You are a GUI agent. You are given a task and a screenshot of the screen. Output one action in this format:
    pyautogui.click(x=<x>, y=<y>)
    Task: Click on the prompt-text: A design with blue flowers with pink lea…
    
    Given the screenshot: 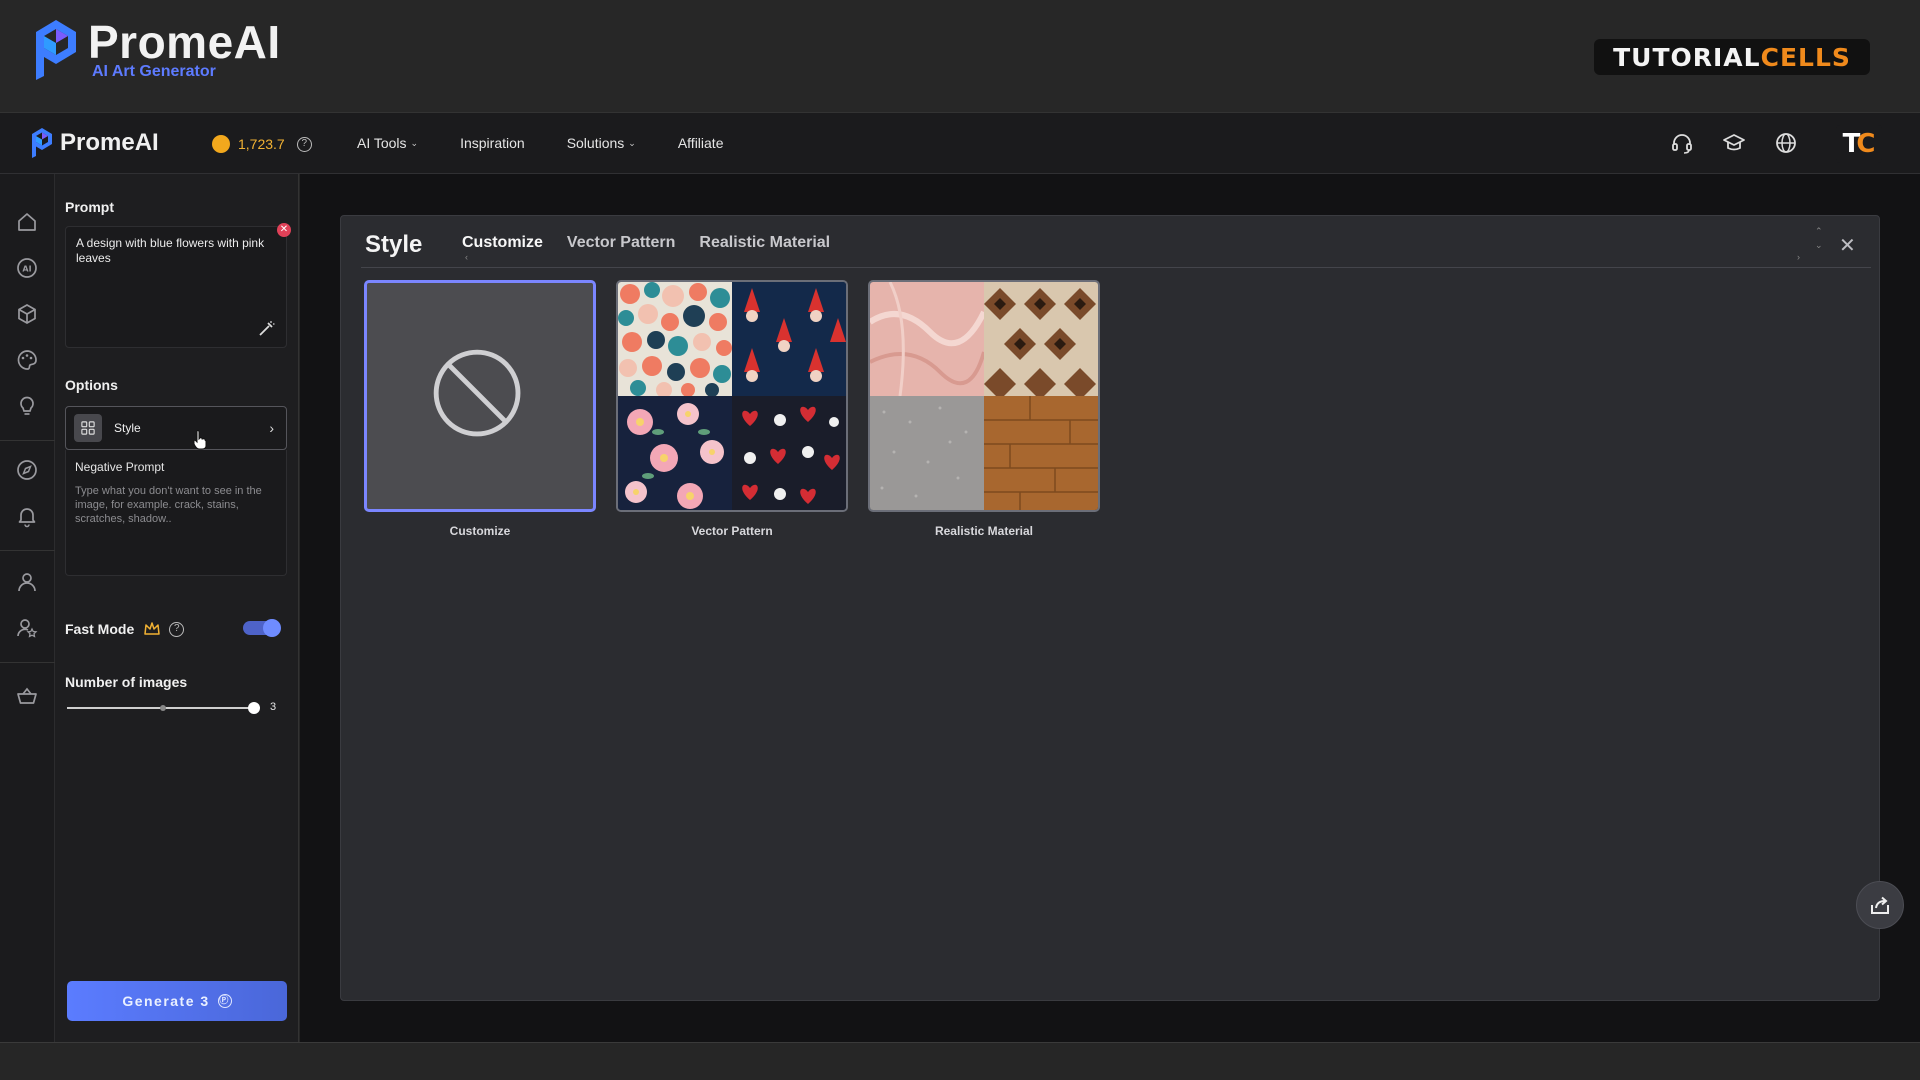 What is the action you would take?
    pyautogui.click(x=170, y=250)
    